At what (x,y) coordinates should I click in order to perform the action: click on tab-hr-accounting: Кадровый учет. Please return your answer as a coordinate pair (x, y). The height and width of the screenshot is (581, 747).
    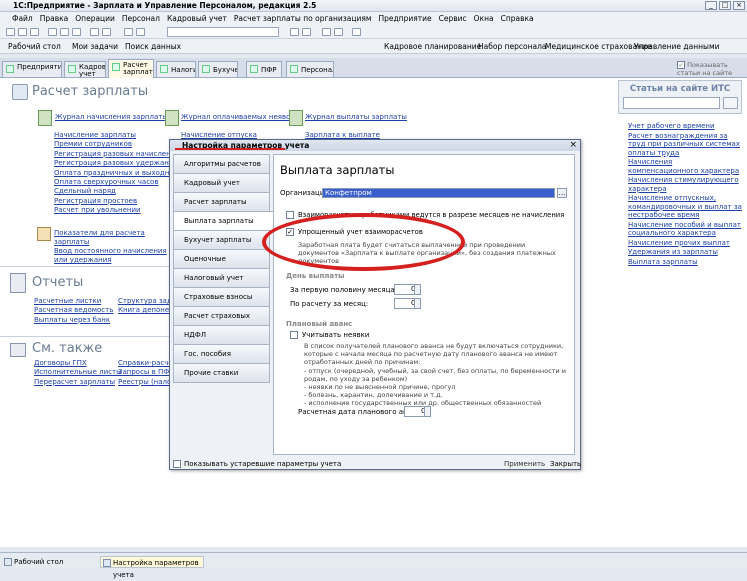
    Looking at the image, I should click on (221, 183).